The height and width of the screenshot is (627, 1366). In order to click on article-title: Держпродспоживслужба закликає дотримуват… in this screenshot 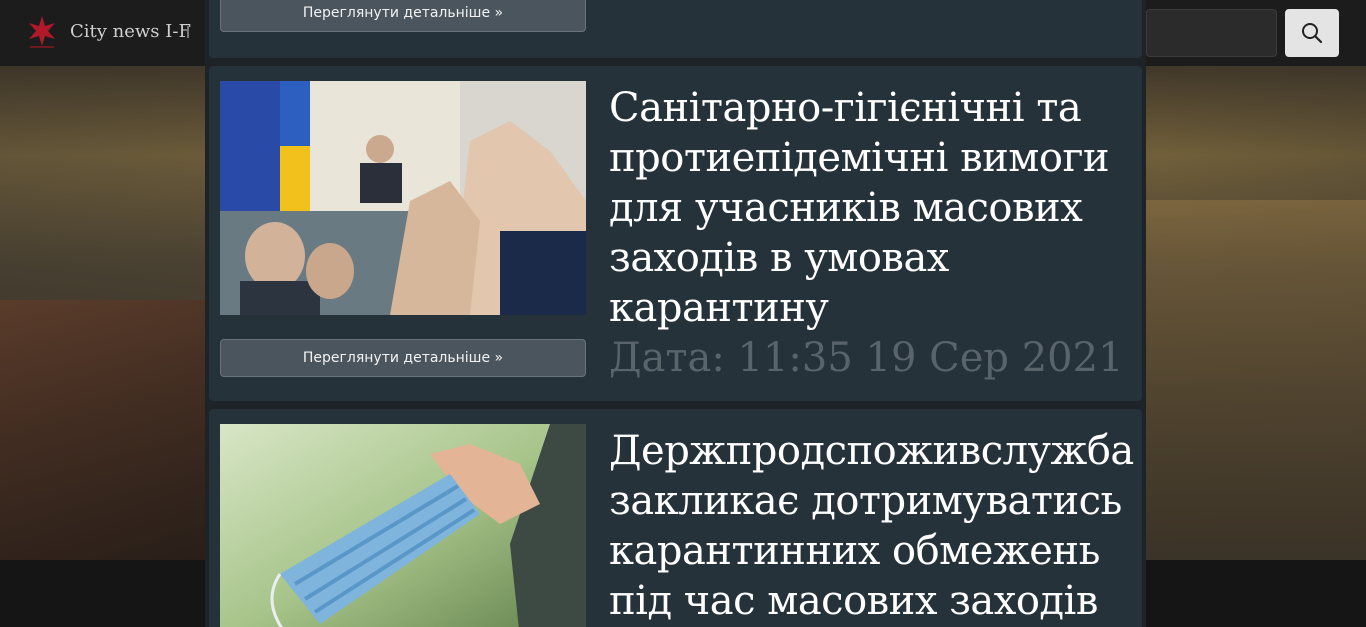, I will do `click(874, 526)`.